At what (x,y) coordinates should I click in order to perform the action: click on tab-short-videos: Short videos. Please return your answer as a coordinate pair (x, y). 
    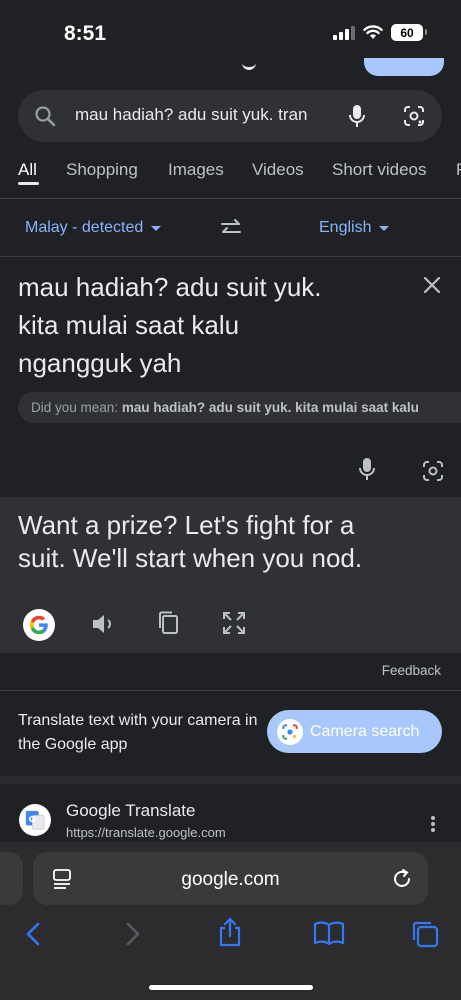
    Looking at the image, I should click on (379, 170).